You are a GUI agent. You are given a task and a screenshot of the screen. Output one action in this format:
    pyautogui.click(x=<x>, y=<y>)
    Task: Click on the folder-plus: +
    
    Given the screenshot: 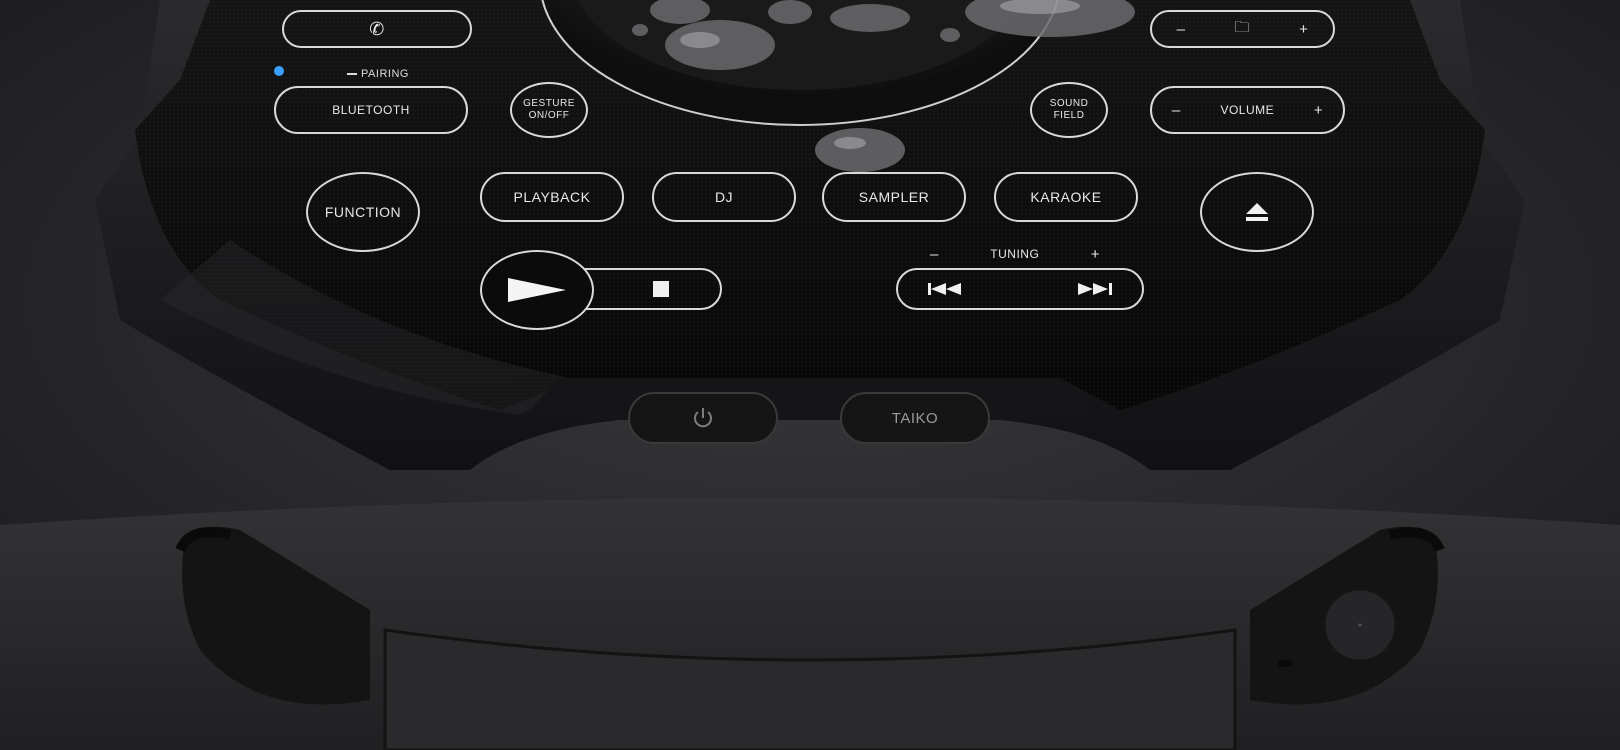 What is the action you would take?
    pyautogui.click(x=1303, y=29)
    